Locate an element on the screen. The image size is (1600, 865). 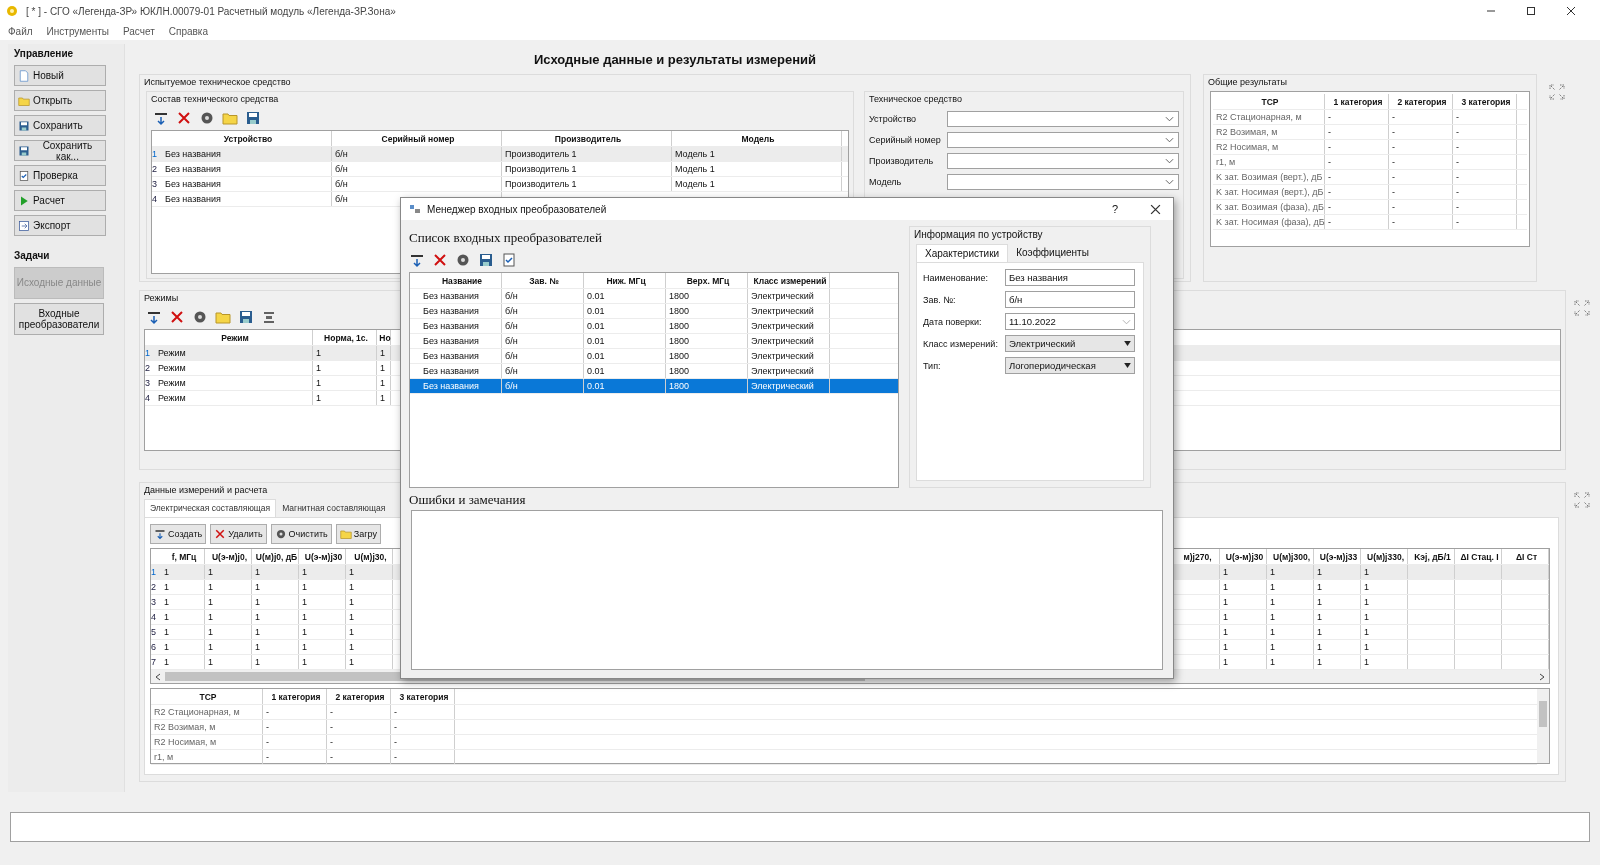
export-icon is located at coordinates (24, 225).